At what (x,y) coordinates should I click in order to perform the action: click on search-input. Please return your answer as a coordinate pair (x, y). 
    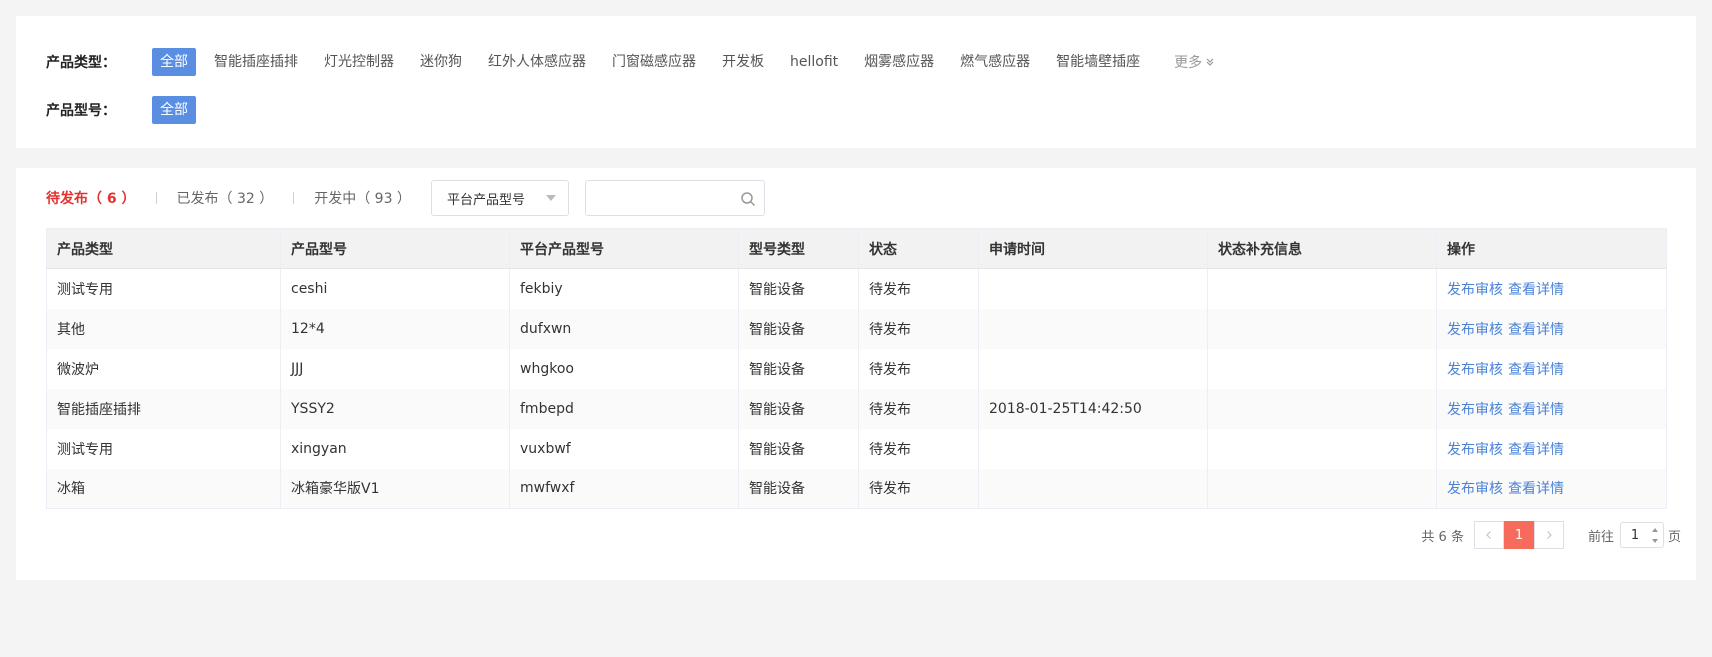
    Looking at the image, I should click on (655, 198).